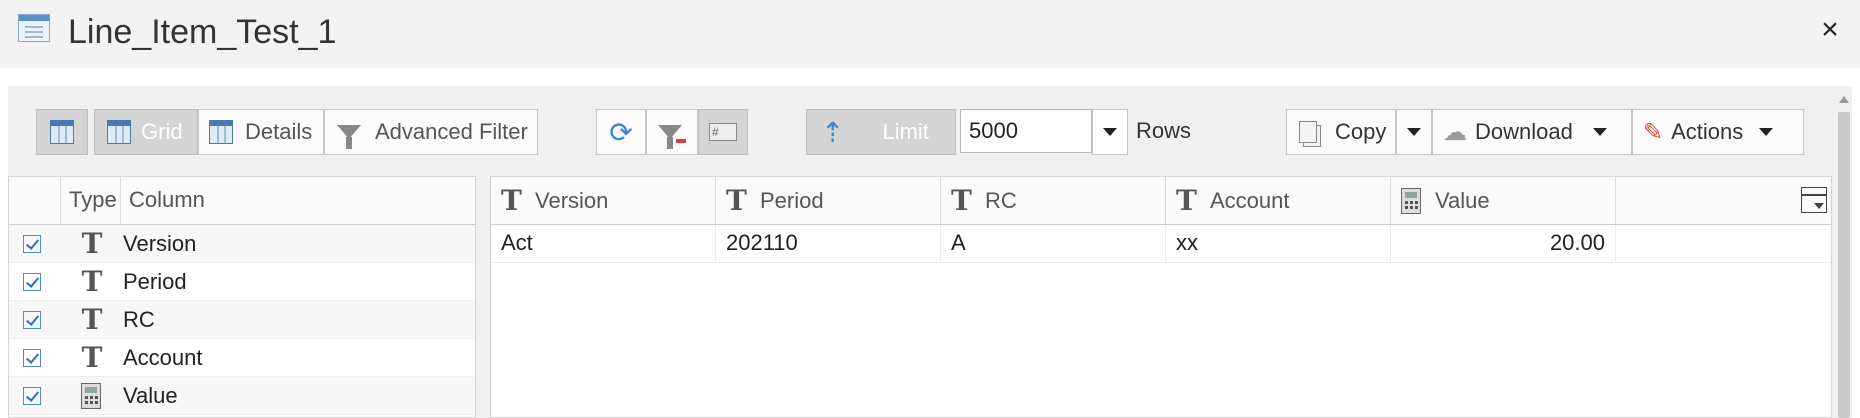 Image resolution: width=1860 pixels, height=418 pixels. Describe the element at coordinates (242, 358) in the screenshot. I see `column-list-row: T Account` at that location.